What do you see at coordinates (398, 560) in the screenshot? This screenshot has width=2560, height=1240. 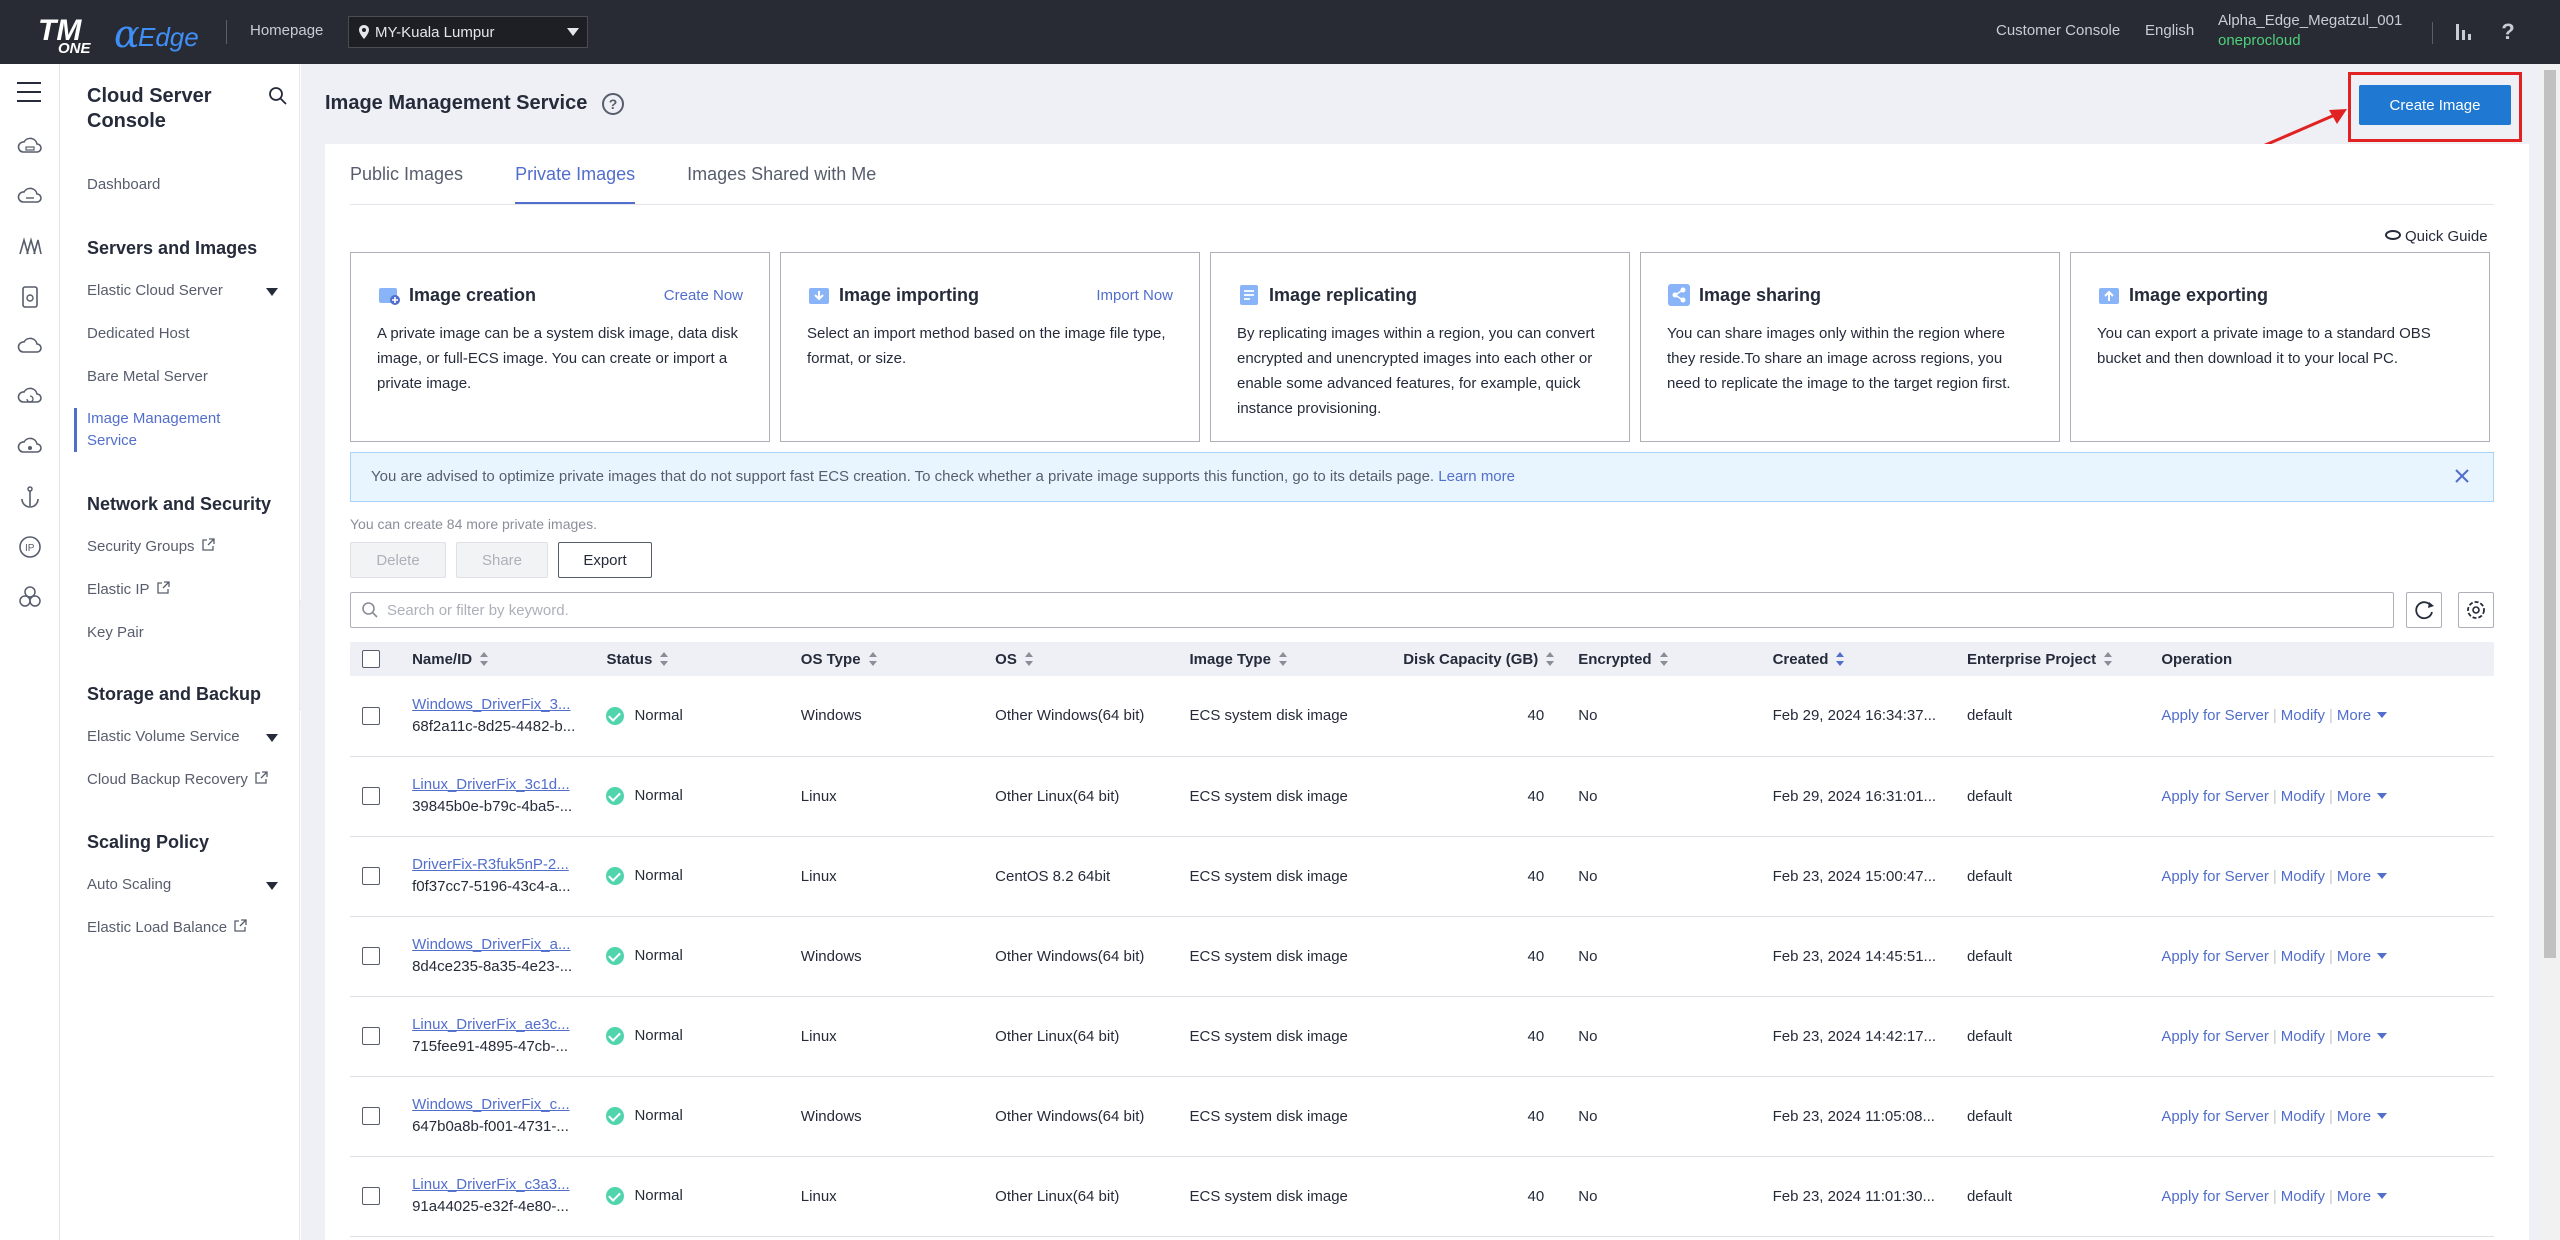 I see `delete-button: Delete` at bounding box center [398, 560].